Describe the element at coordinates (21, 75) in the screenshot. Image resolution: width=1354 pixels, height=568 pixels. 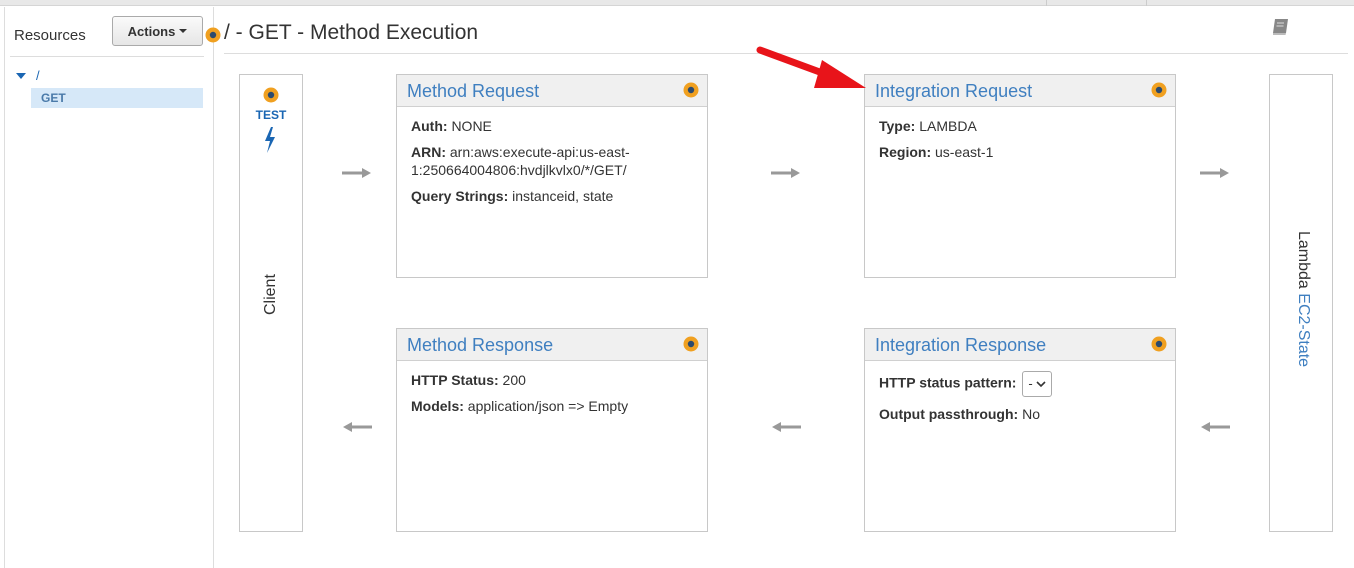
I see `expand-triangle-icon` at that location.